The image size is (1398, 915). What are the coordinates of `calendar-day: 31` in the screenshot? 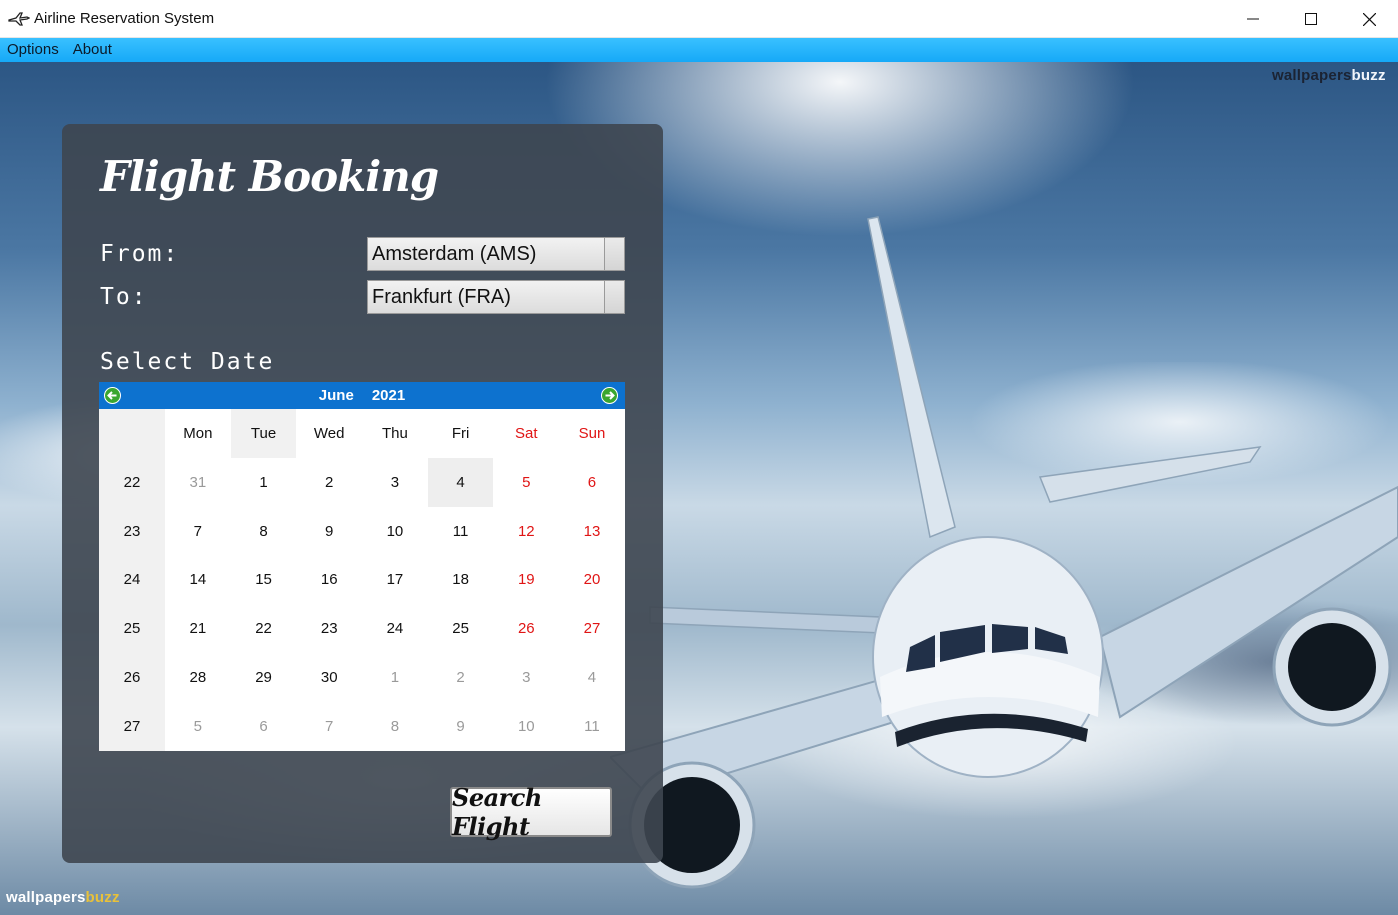 It's located at (198, 482).